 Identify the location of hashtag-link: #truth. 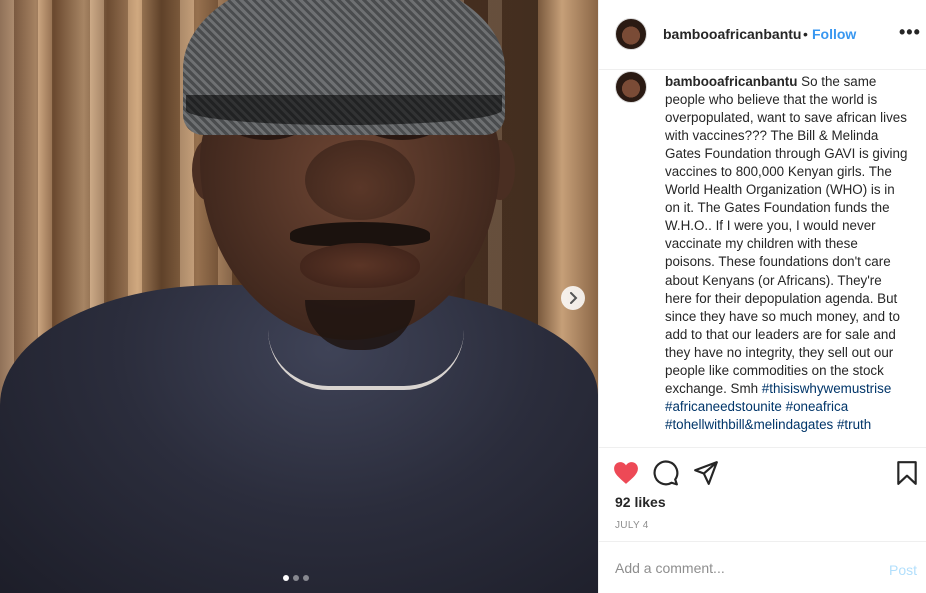
(854, 424).